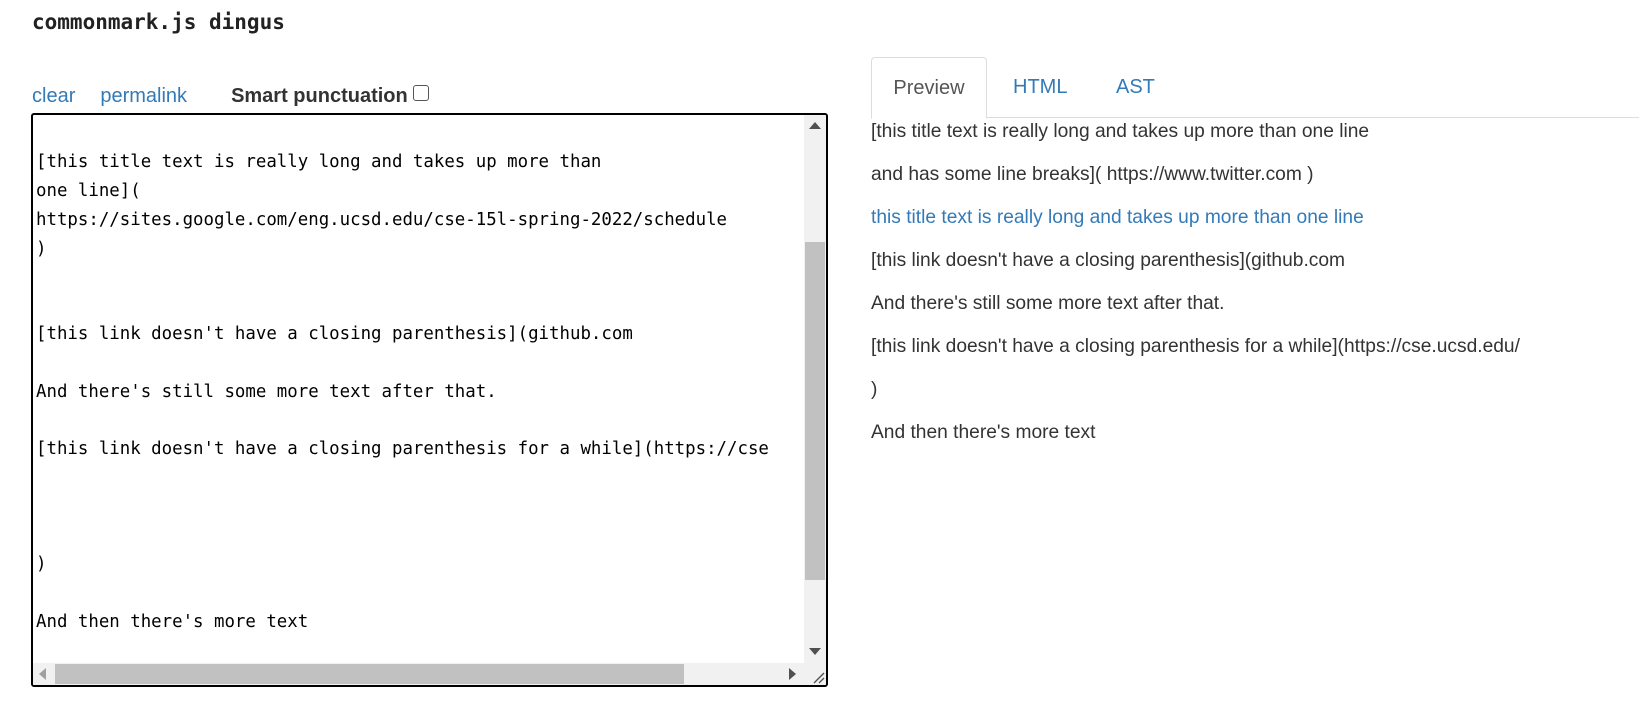 This screenshot has height=726, width=1639. I want to click on scroll-up-arrow-icon, so click(815, 125).